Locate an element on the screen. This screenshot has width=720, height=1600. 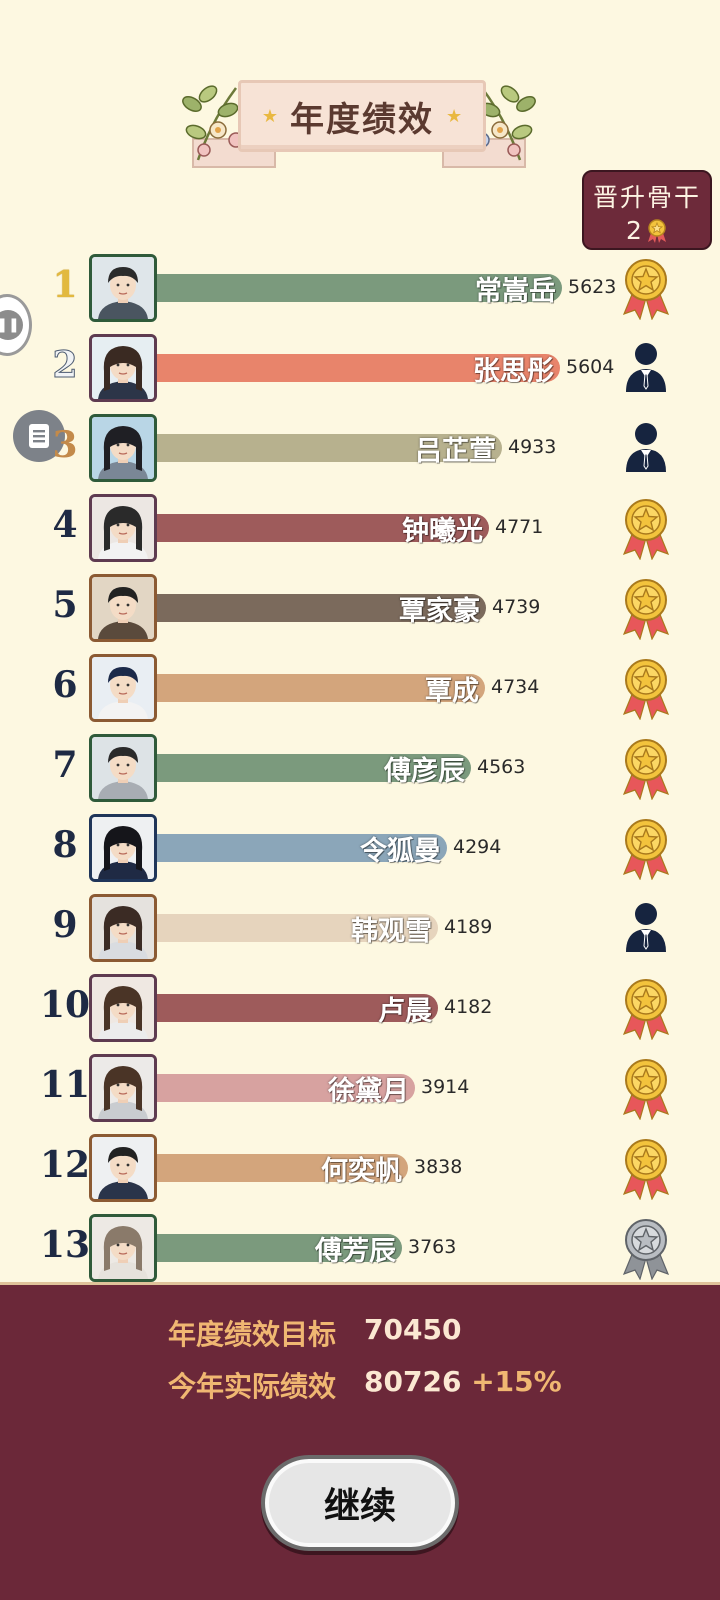
performance-bar: 常嵩岳 is located at coordinates (359, 290).